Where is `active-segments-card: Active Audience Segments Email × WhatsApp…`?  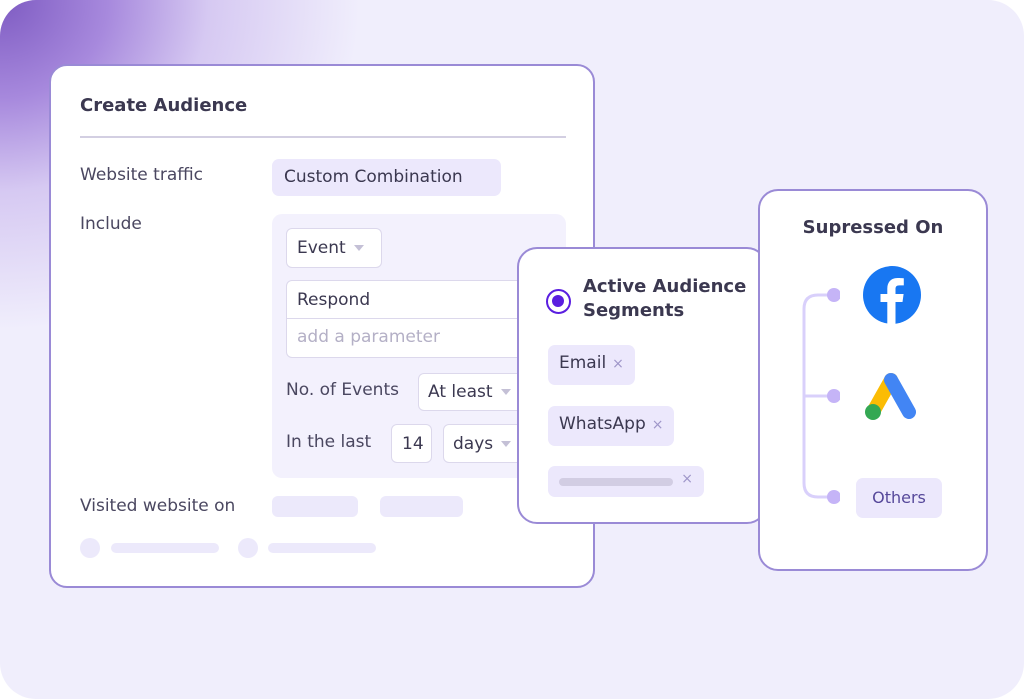 active-segments-card: Active Audience Segments Email × WhatsApp… is located at coordinates (642, 385).